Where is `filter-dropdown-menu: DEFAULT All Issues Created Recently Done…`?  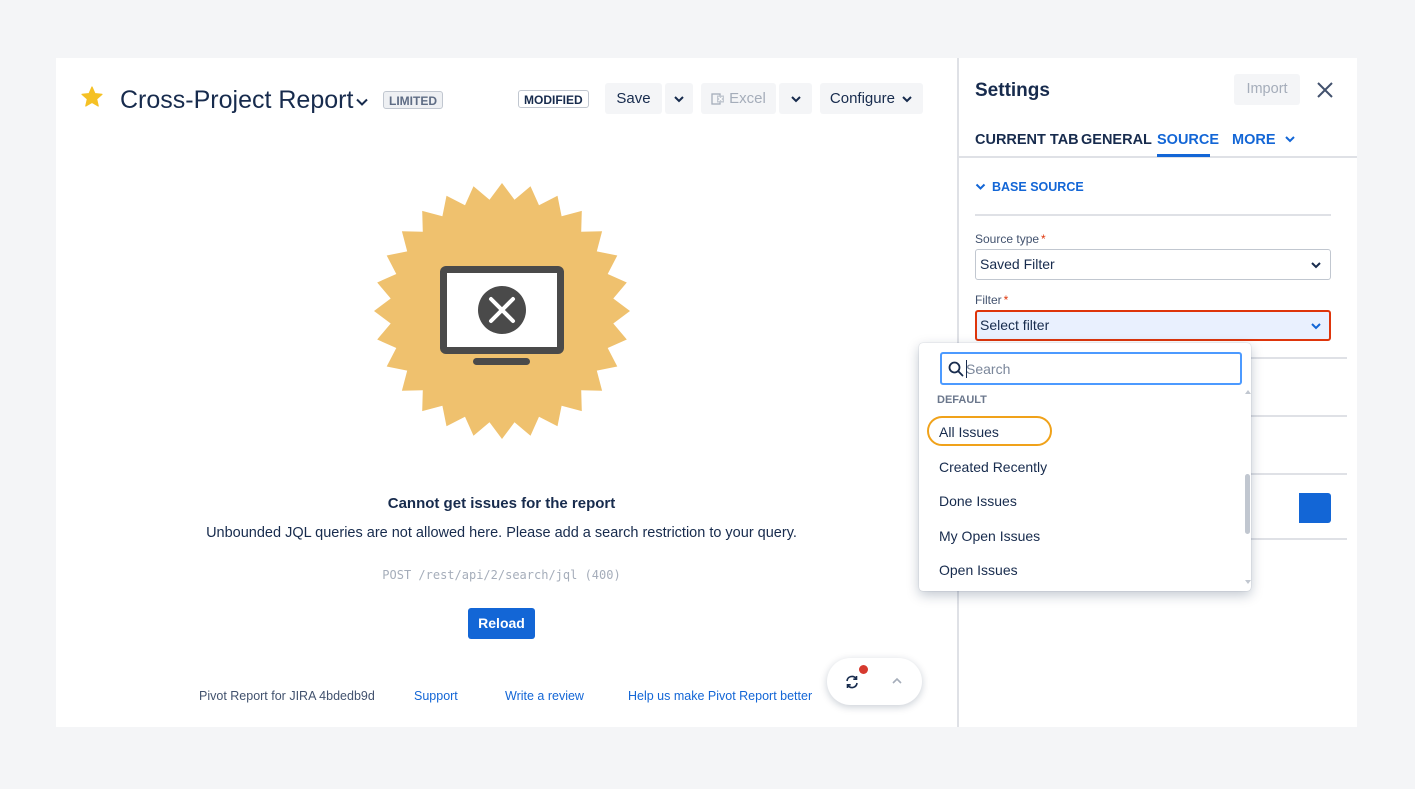 filter-dropdown-menu: DEFAULT All Issues Created Recently Done… is located at coordinates (1085, 467).